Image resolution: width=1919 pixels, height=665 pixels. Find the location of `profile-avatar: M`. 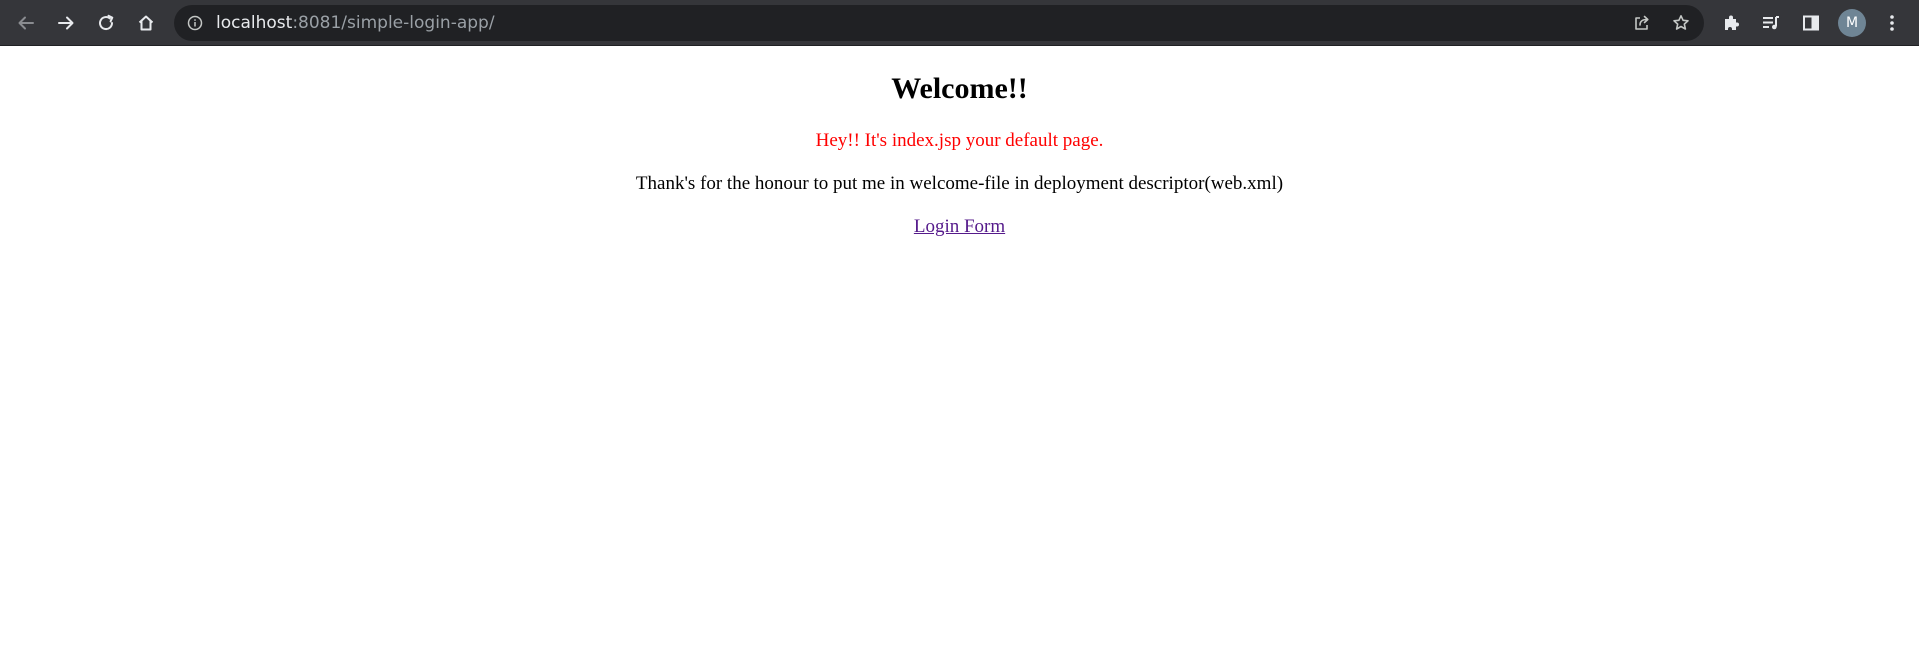

profile-avatar: M is located at coordinates (1852, 23).